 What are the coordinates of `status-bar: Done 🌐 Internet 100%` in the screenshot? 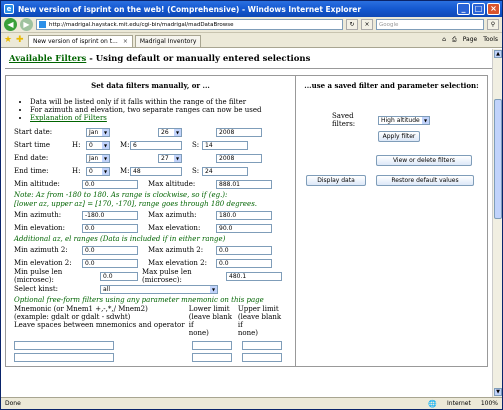 It's located at (251, 403).